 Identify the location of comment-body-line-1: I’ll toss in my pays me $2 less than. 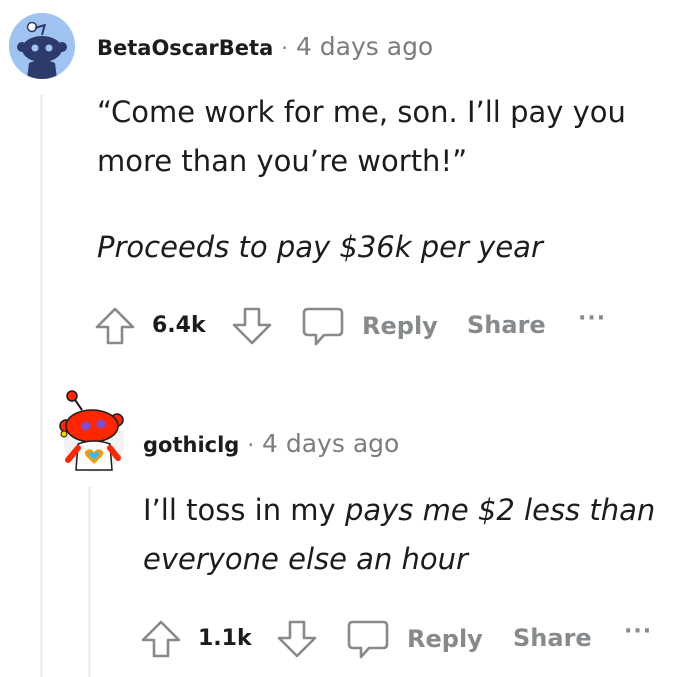
(399, 510).